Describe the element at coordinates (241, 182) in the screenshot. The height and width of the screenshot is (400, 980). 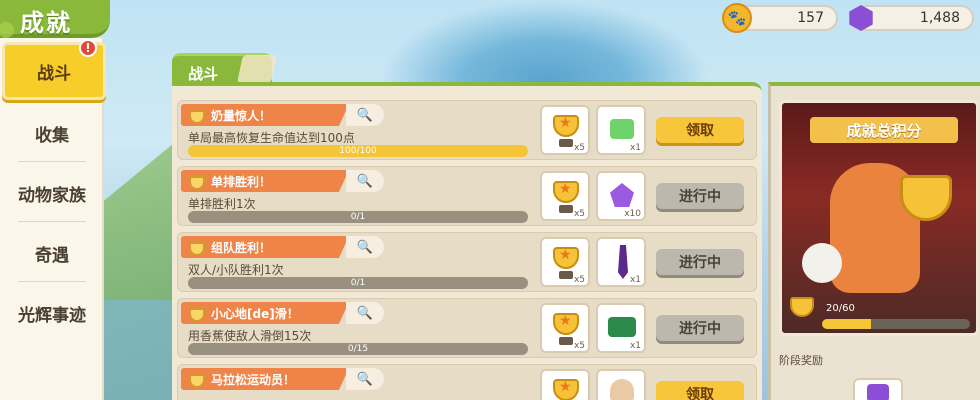
I see `achievement-title-text: 单排胜利！` at that location.